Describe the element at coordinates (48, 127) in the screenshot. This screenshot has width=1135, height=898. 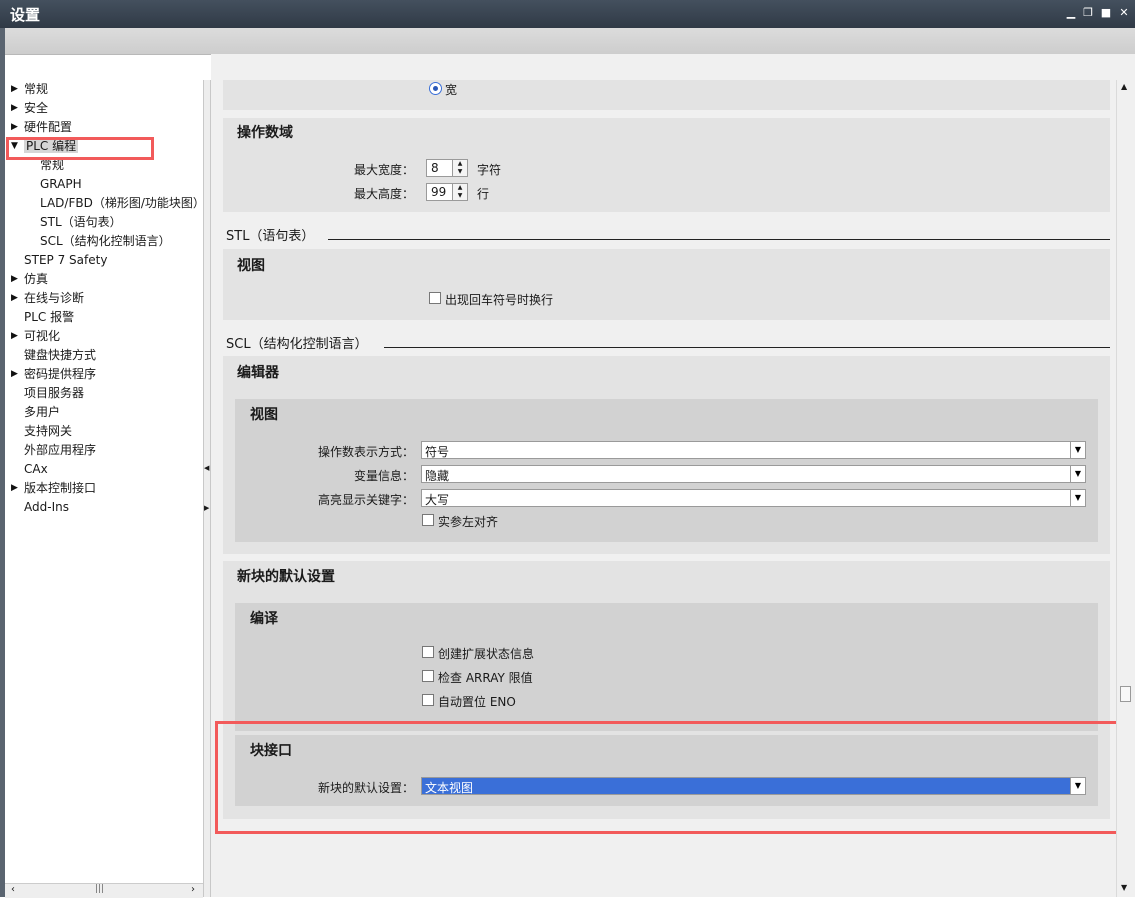
I see `nav-item-label: 硬件配置` at that location.